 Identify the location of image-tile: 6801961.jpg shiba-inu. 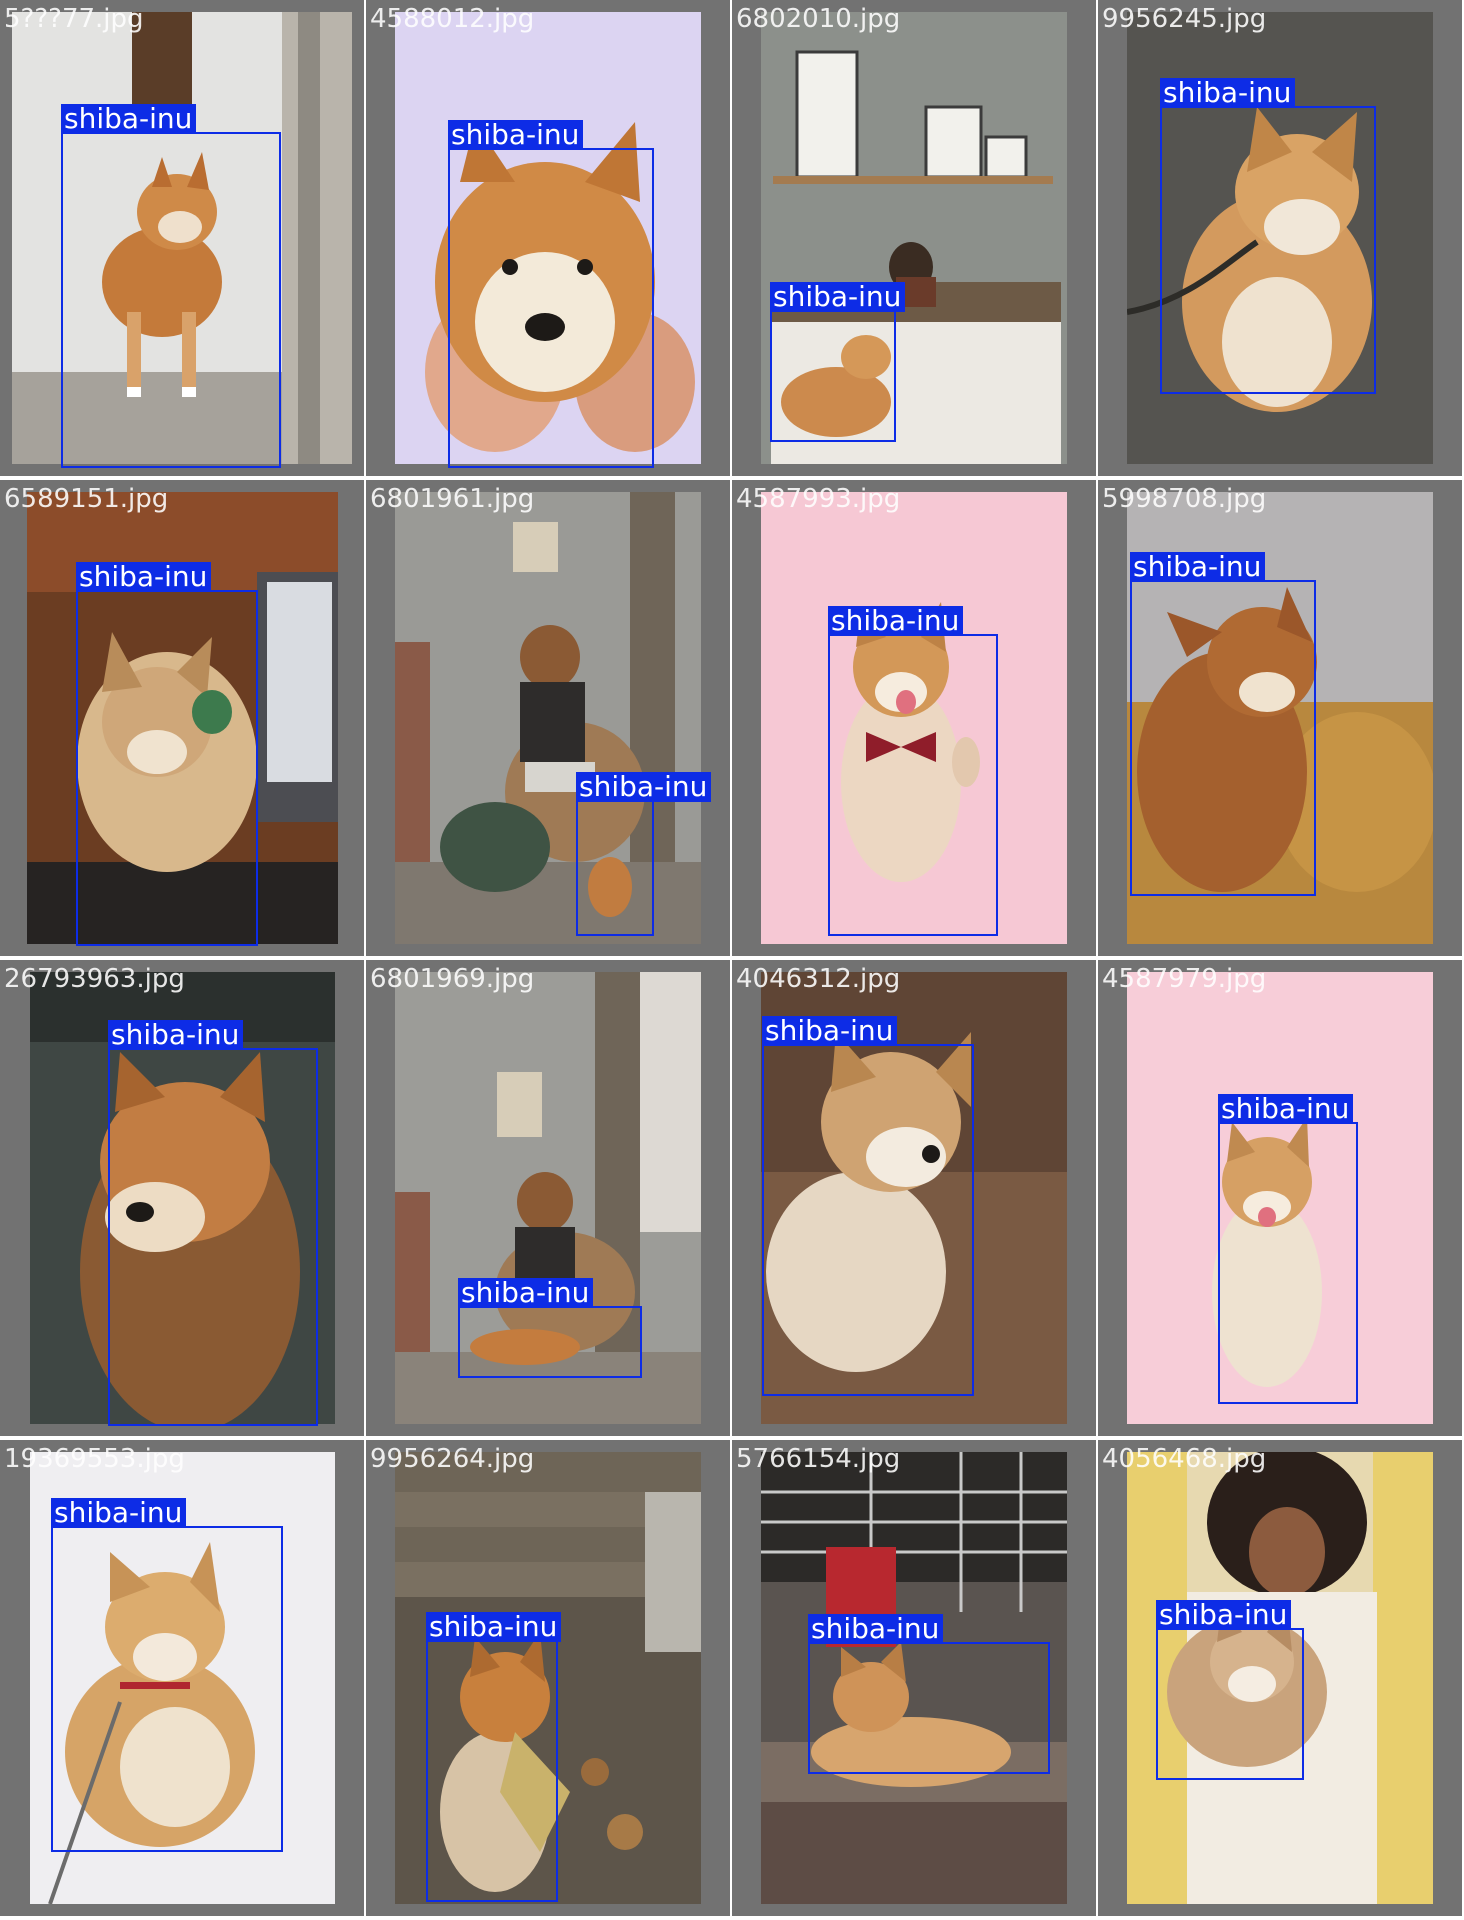
(548, 718).